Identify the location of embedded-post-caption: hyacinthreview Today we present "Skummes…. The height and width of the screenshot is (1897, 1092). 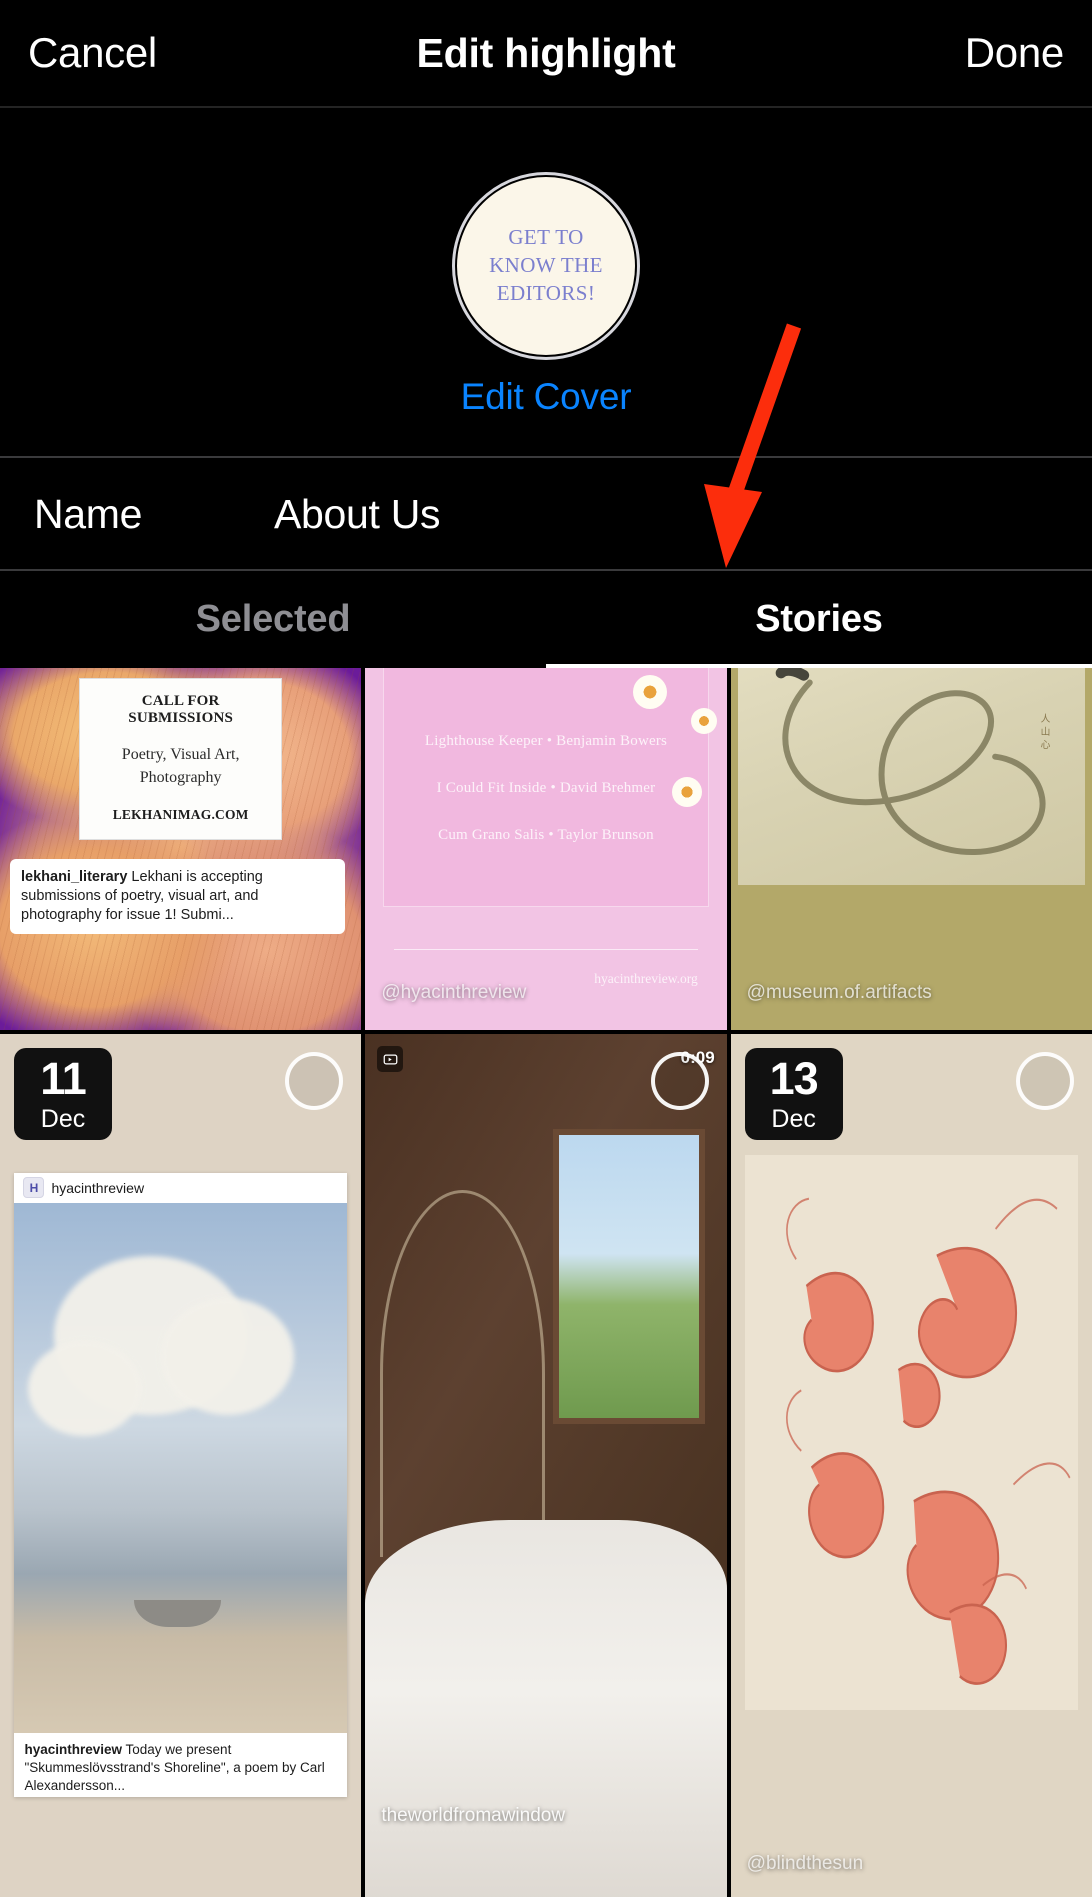
(180, 1764).